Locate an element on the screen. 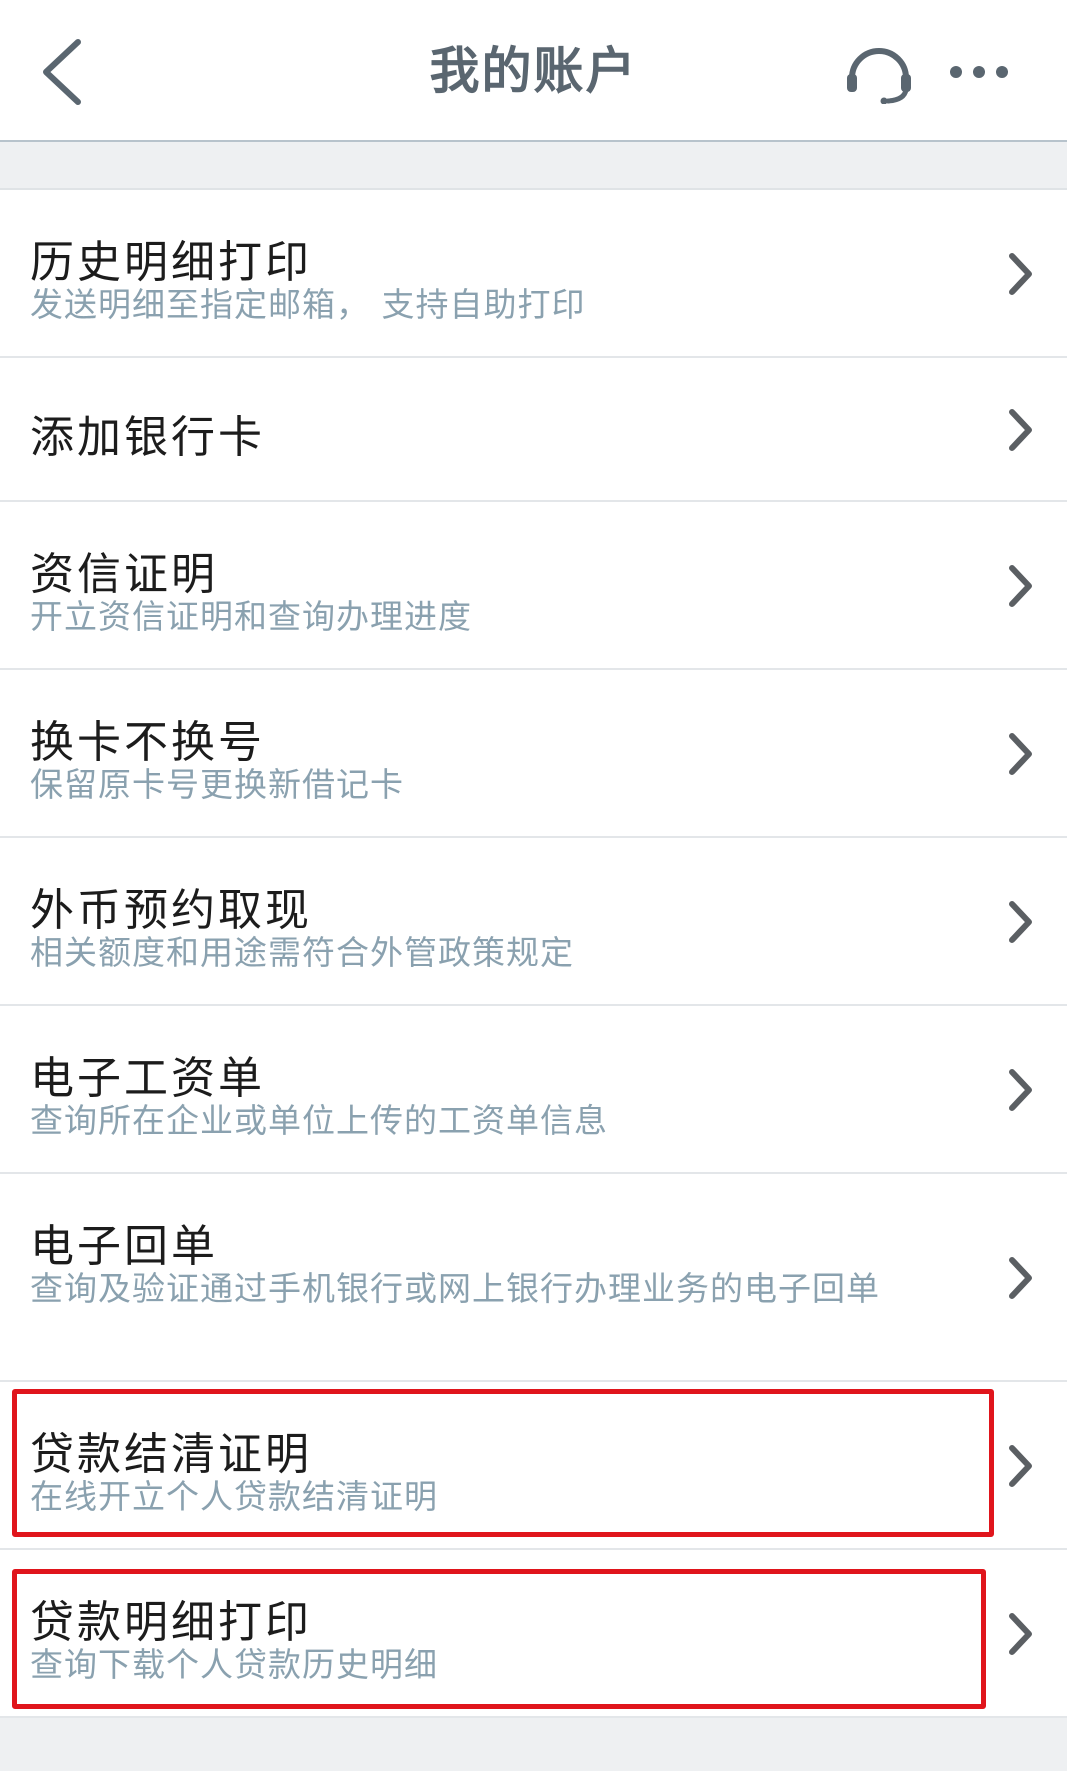  item-title: 添加银行卡 is located at coordinates (147, 437).